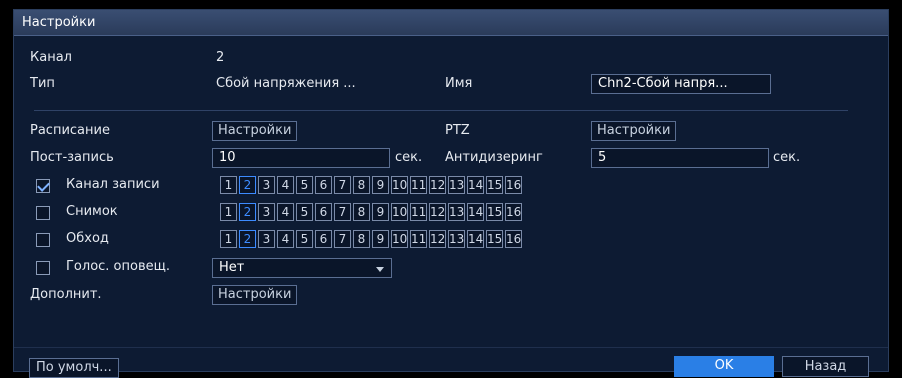  Describe the element at coordinates (457, 130) in the screenshot. I see `ptz-label: PTZ` at that location.